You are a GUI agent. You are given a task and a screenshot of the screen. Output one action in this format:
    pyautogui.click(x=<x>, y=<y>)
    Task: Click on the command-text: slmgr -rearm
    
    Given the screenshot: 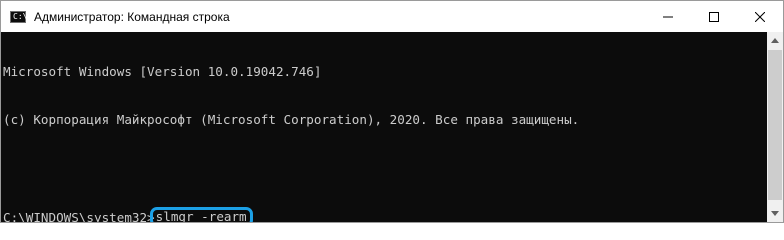 What is the action you would take?
    pyautogui.click(x=201, y=216)
    